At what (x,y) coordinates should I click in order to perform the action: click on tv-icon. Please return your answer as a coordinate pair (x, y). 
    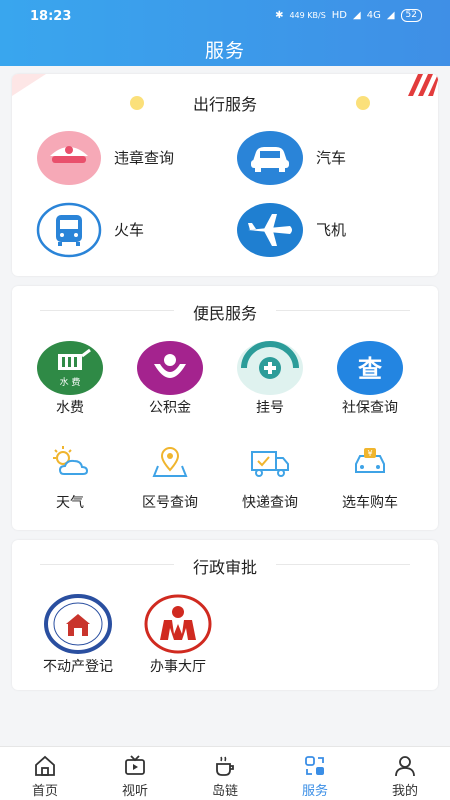
    Looking at the image, I should click on (135, 765).